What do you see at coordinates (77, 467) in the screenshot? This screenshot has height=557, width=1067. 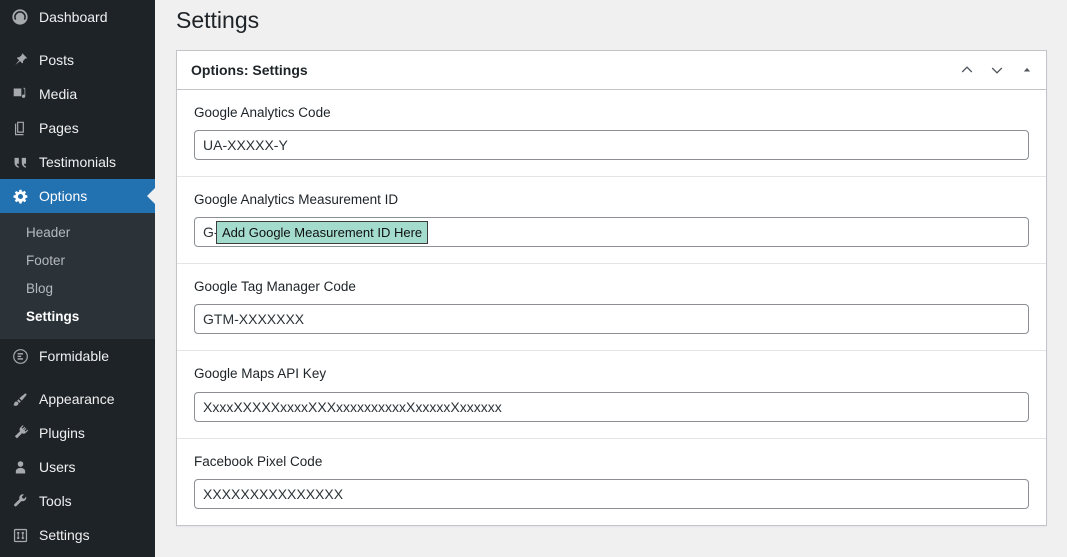 I see `sidebar-item-users: Users` at bounding box center [77, 467].